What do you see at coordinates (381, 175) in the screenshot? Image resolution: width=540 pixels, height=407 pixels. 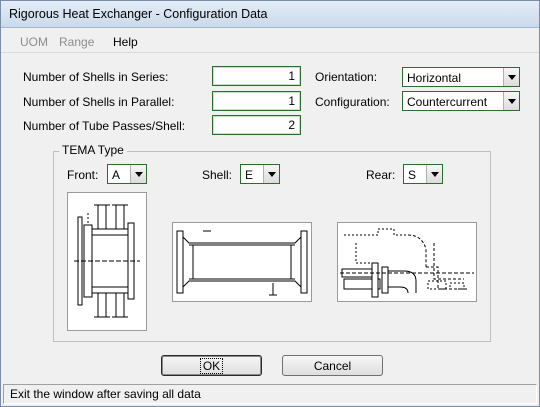 I see `tema-rear-label: Rear:` at bounding box center [381, 175].